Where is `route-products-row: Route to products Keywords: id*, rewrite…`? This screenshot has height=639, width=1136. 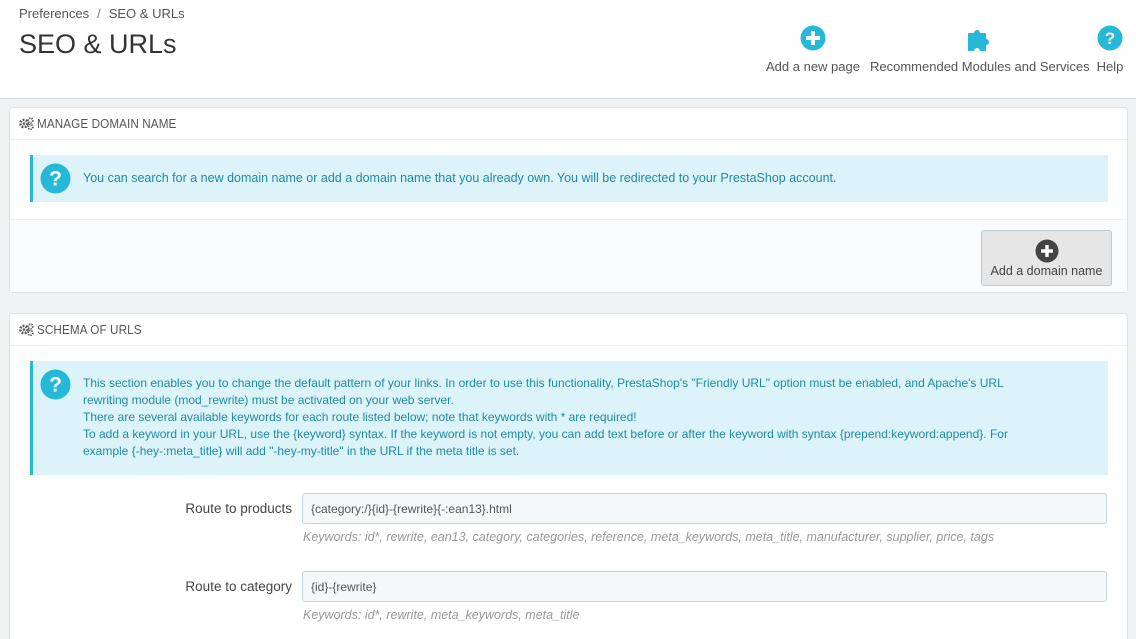
route-products-row: Route to products Keywords: id*, rewrite… is located at coordinates (568, 528).